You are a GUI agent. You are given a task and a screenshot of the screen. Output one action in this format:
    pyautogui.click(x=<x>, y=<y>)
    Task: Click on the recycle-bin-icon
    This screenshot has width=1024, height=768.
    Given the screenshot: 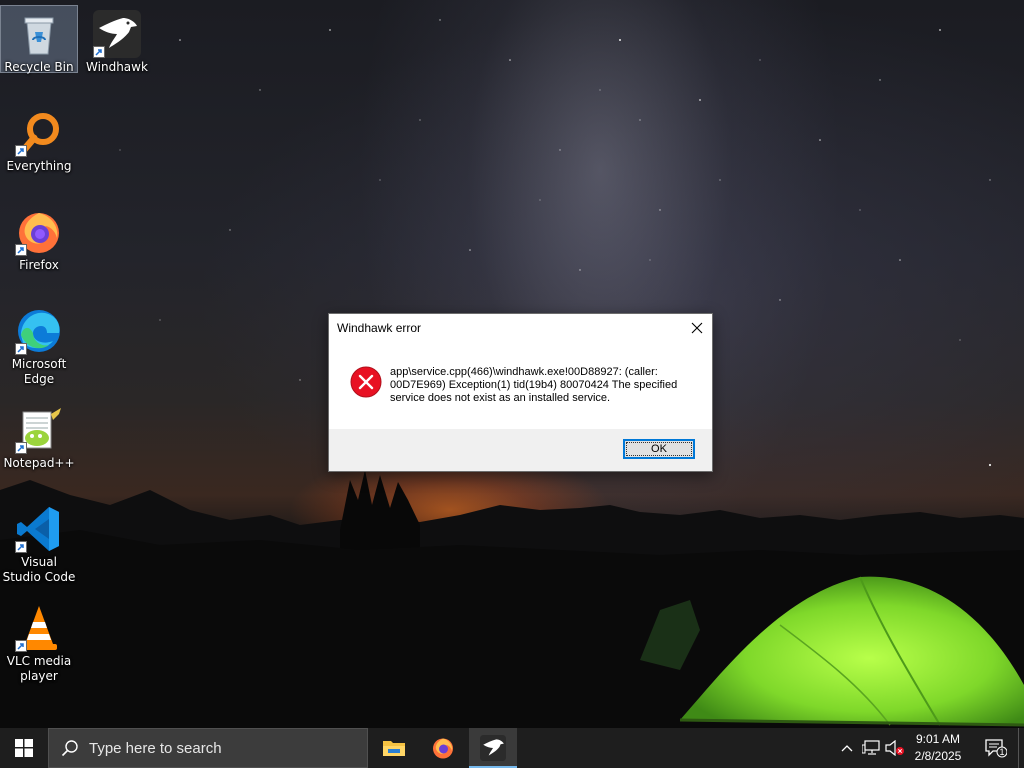 What is the action you would take?
    pyautogui.click(x=39, y=34)
    